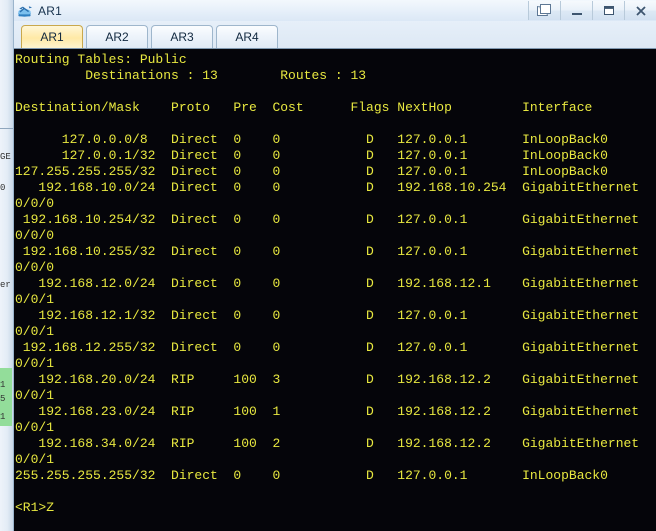 The width and height of the screenshot is (656, 531). Describe the element at coordinates (335, 34) in the screenshot. I see `device-tab-bar: AR1 AR2 AR3 AR4` at that location.